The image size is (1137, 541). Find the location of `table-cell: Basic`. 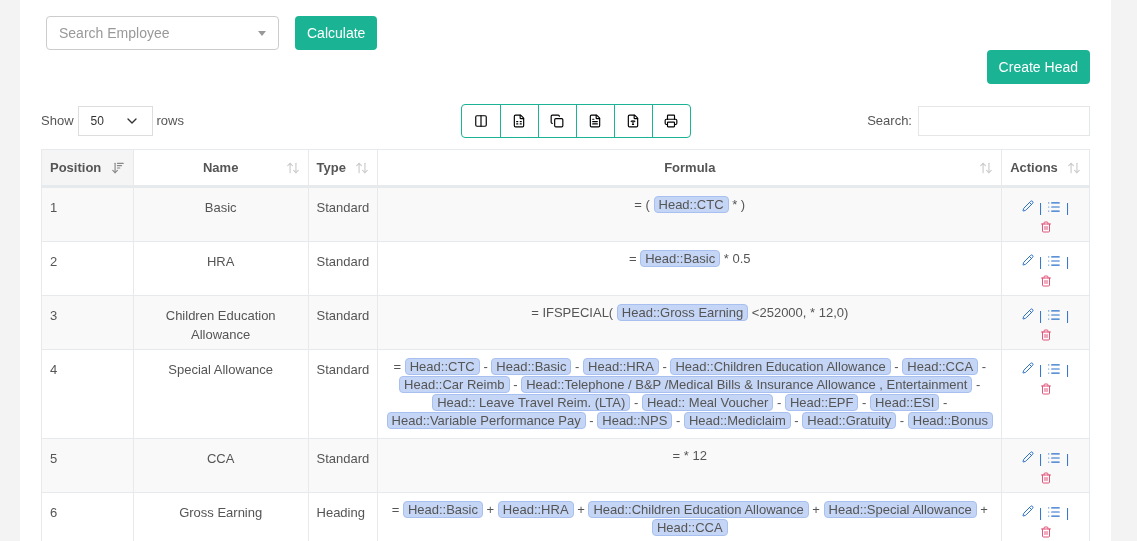

table-cell: Basic is located at coordinates (220, 207).